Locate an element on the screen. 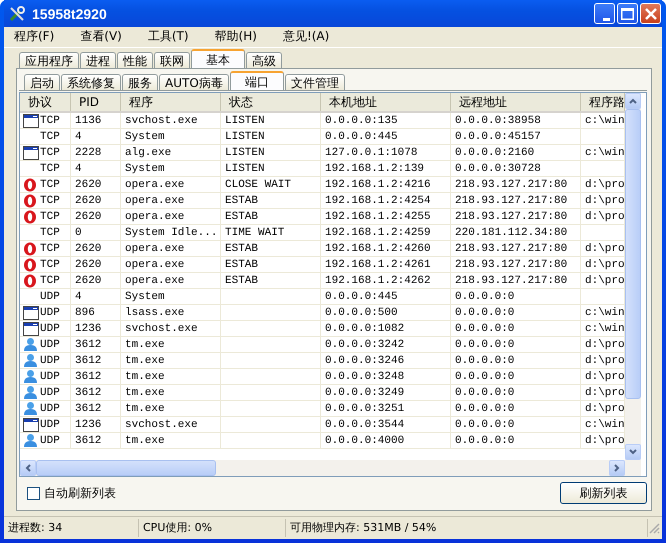  close-icon is located at coordinates (650, 14).